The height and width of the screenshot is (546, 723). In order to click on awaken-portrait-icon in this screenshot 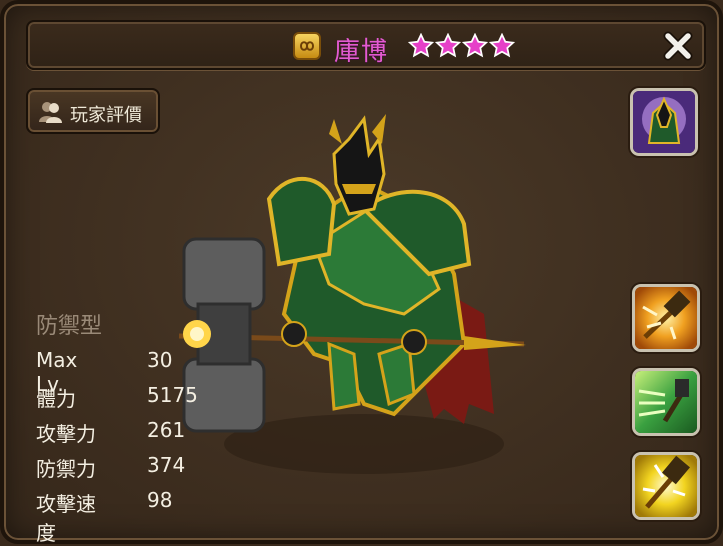, I will do `click(664, 122)`.